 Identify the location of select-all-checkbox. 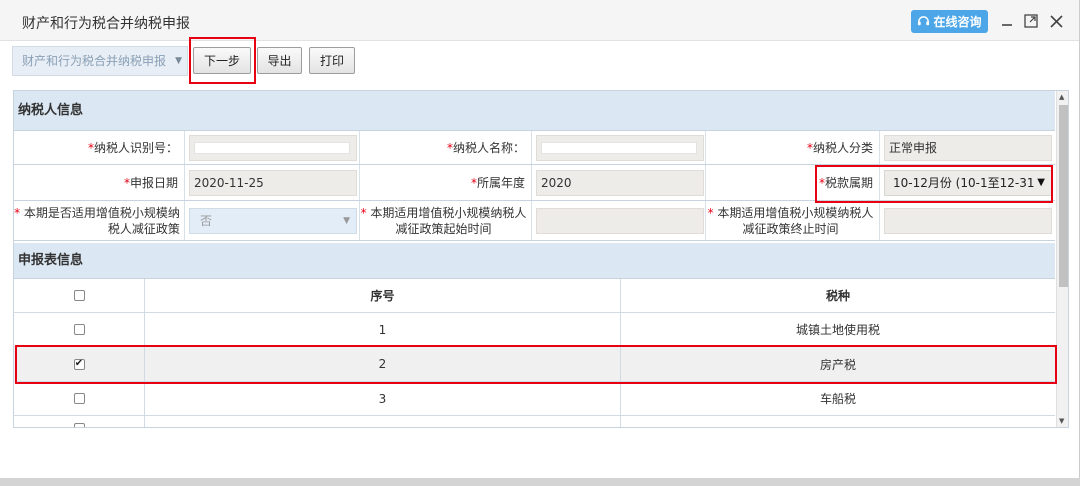
(79, 295).